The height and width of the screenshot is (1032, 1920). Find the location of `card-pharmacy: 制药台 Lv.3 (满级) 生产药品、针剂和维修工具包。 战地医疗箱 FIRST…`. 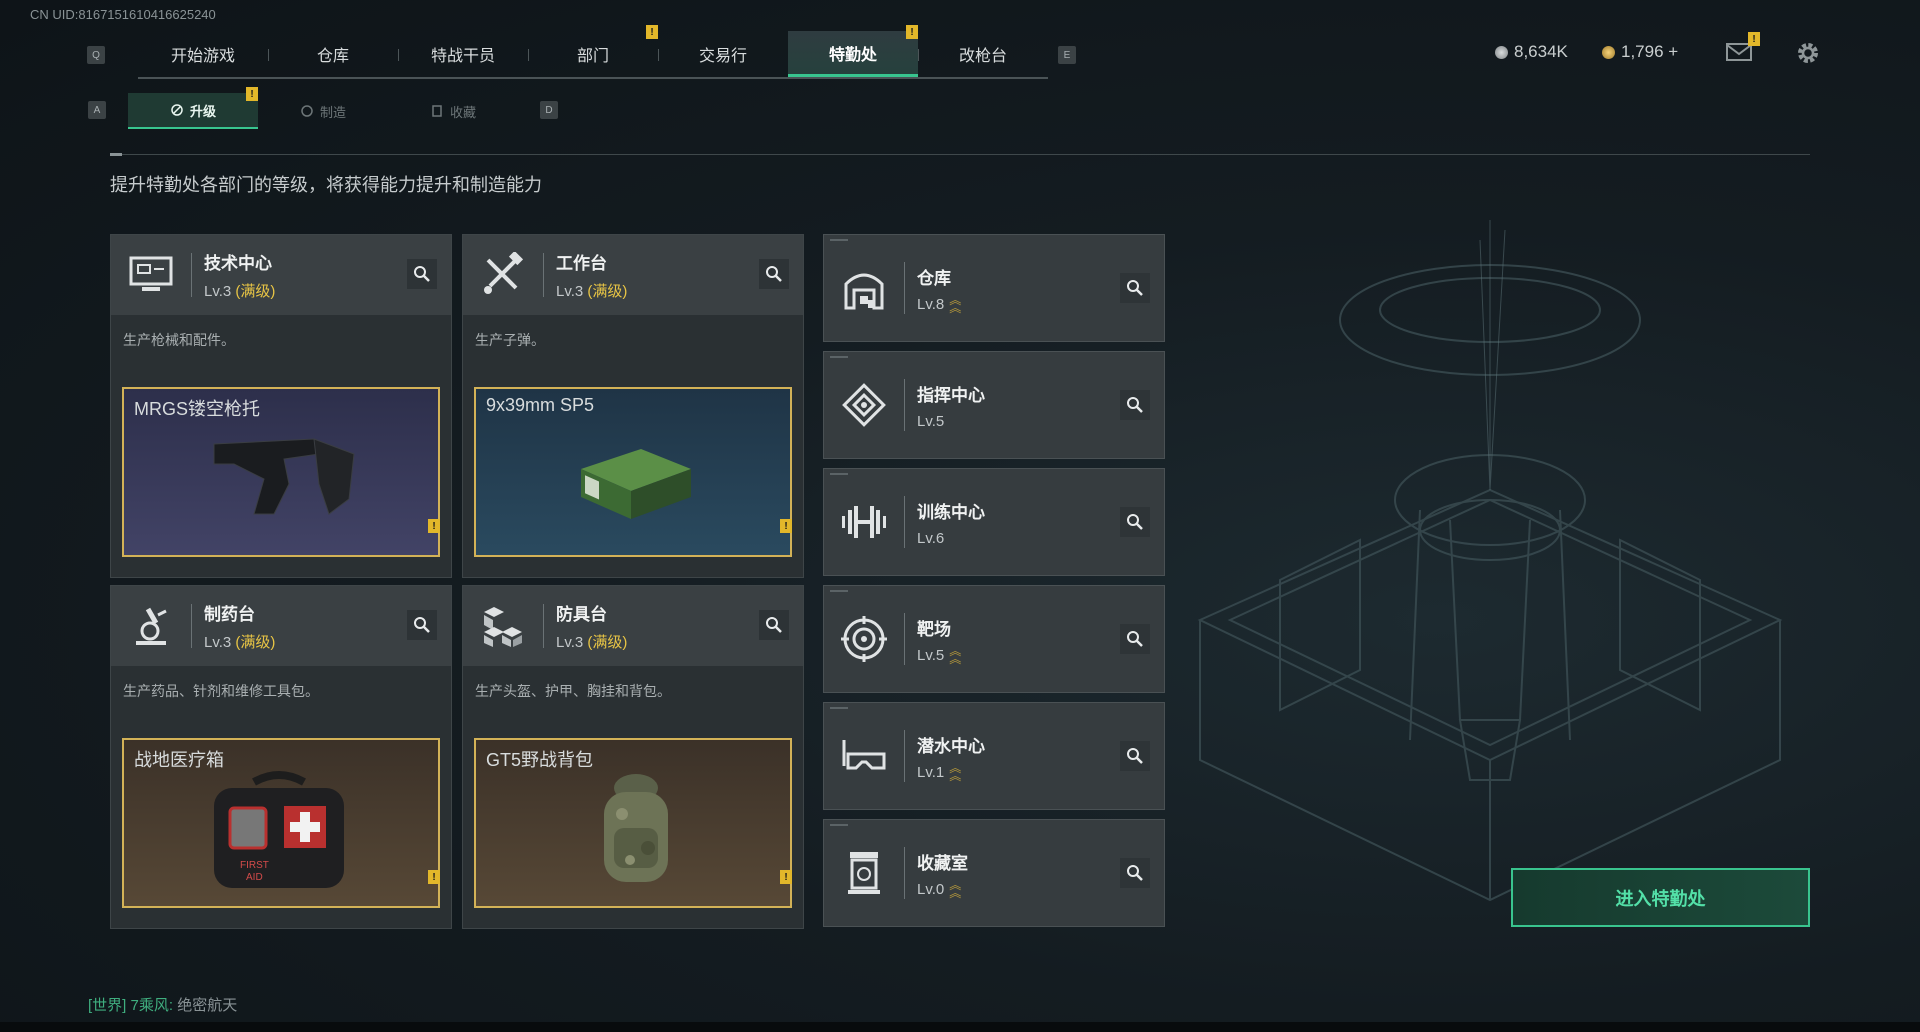

card-pharmacy: 制药台 Lv.3 (满级) 生产药品、针剂和维修工具包。 战地医疗箱 FIRST… is located at coordinates (281, 757).